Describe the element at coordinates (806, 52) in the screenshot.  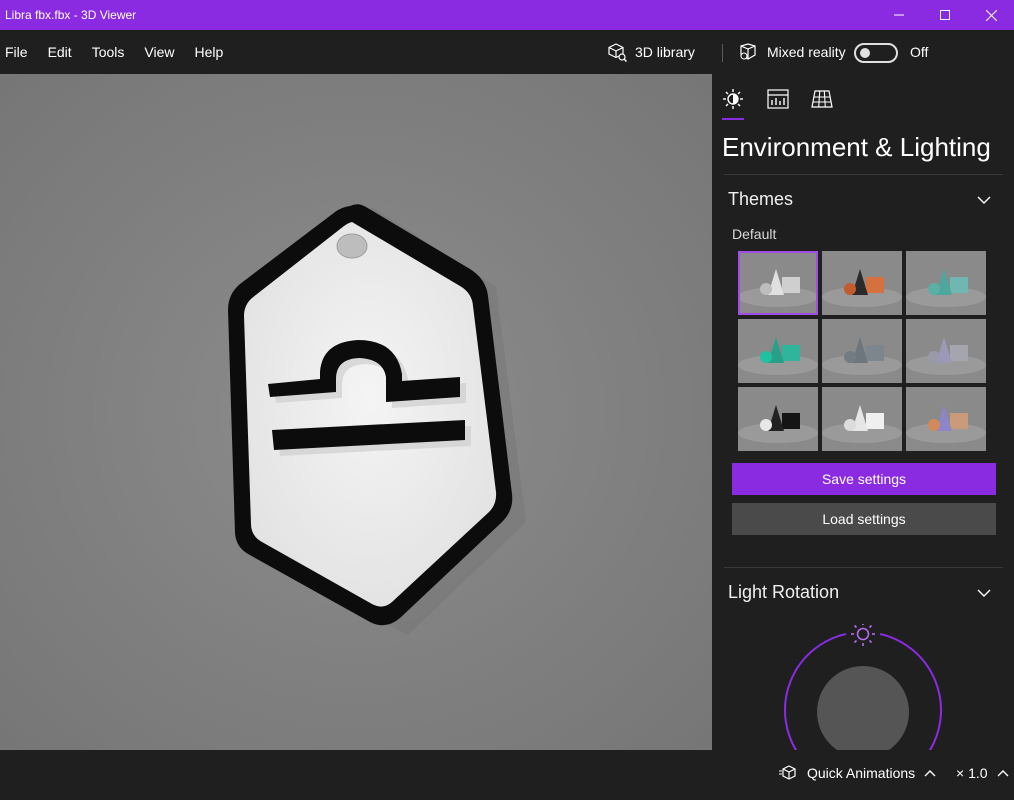
I see `mixed-reality-label: Mixed reality` at that location.